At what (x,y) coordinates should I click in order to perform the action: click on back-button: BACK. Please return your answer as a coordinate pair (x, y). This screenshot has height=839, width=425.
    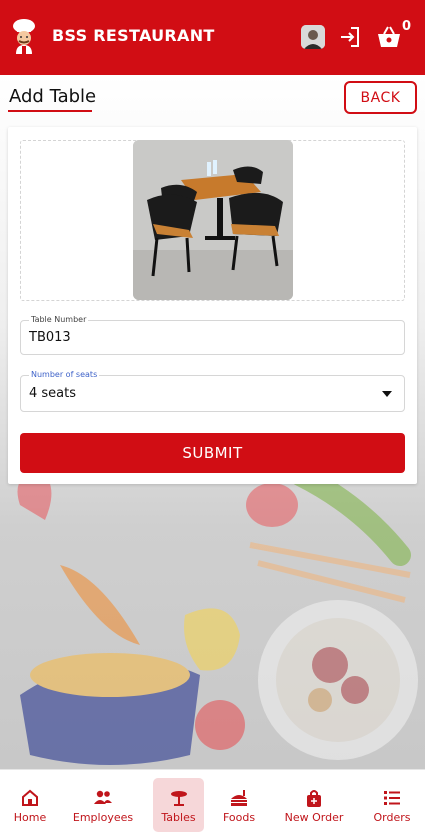
    Looking at the image, I should click on (380, 97).